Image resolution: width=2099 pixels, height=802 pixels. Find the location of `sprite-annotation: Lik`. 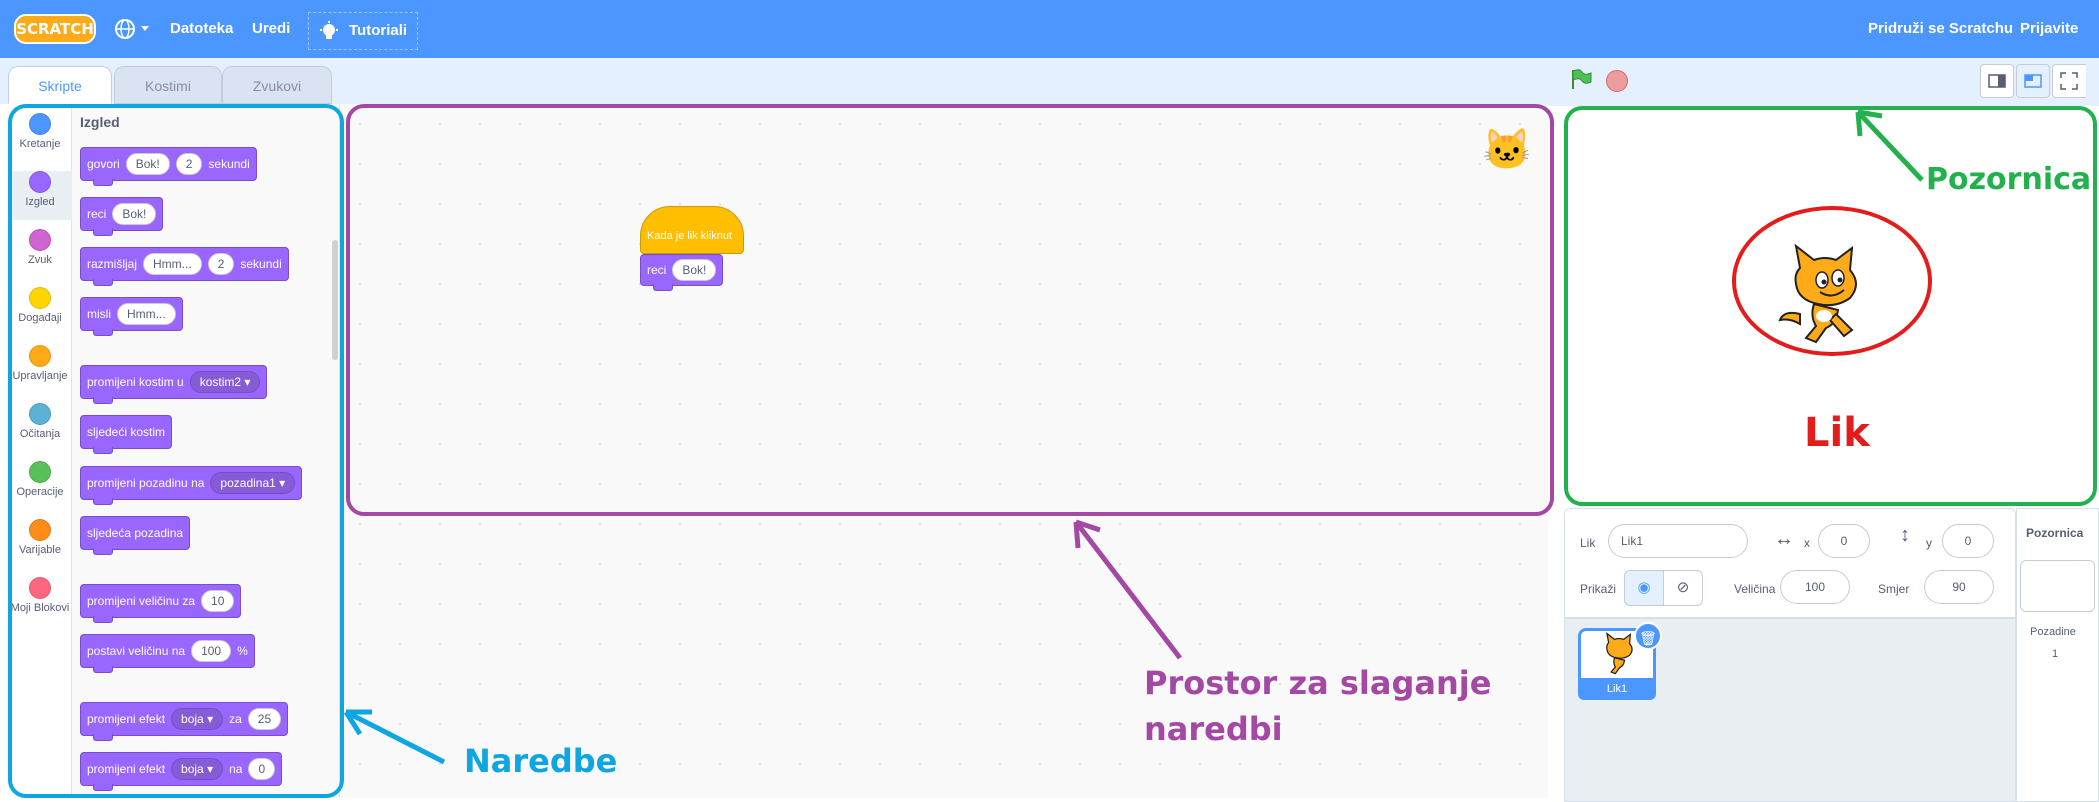

sprite-annotation: Lik is located at coordinates (1837, 433).